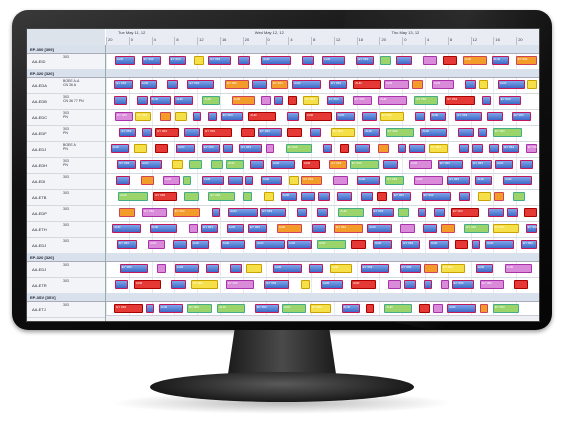  Describe the element at coordinates (66, 85) in the screenshot. I see `aircraft-row-label: AA-EDA BOEE A-A CN 36 A` at that location.